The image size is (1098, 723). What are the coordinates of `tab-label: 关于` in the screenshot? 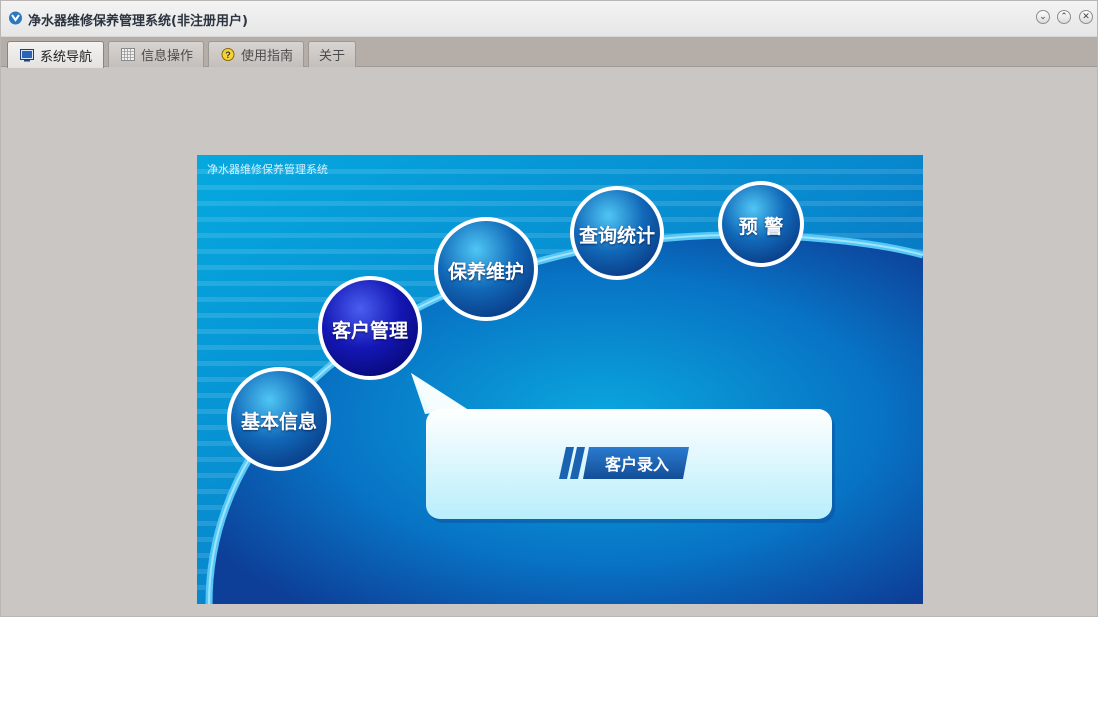 It's located at (332, 56).